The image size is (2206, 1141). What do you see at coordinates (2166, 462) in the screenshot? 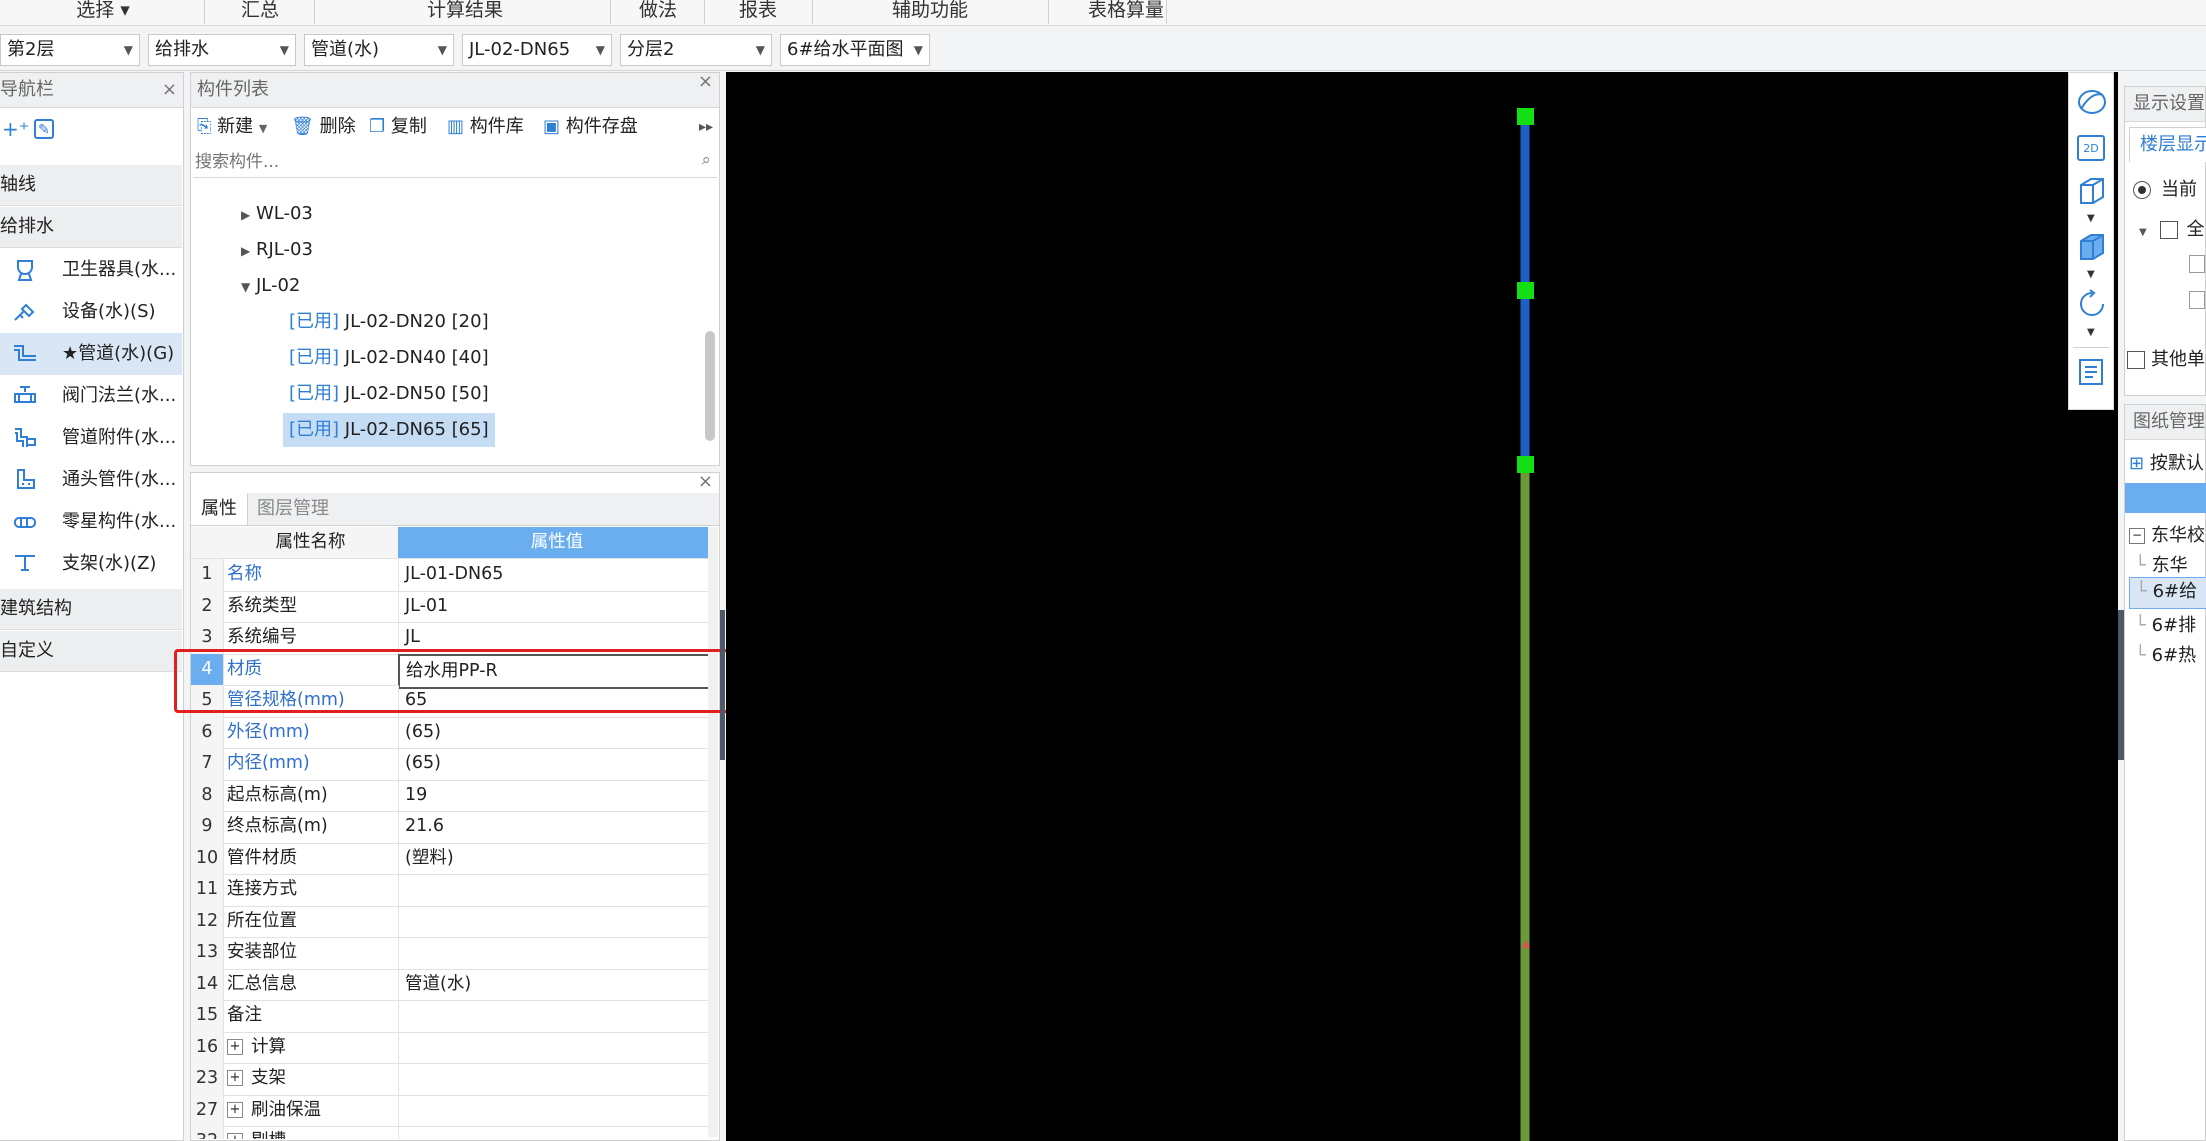
I see `default-button: ⊞ 按默认` at bounding box center [2166, 462].